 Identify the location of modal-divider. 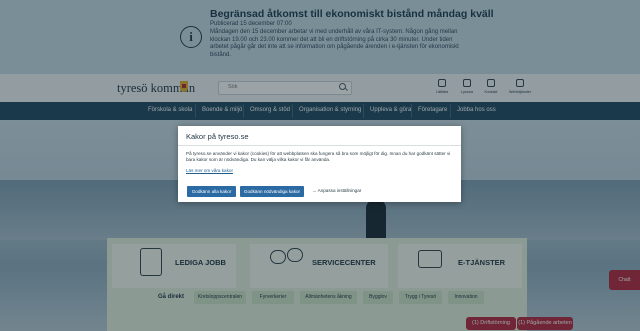
(319, 145).